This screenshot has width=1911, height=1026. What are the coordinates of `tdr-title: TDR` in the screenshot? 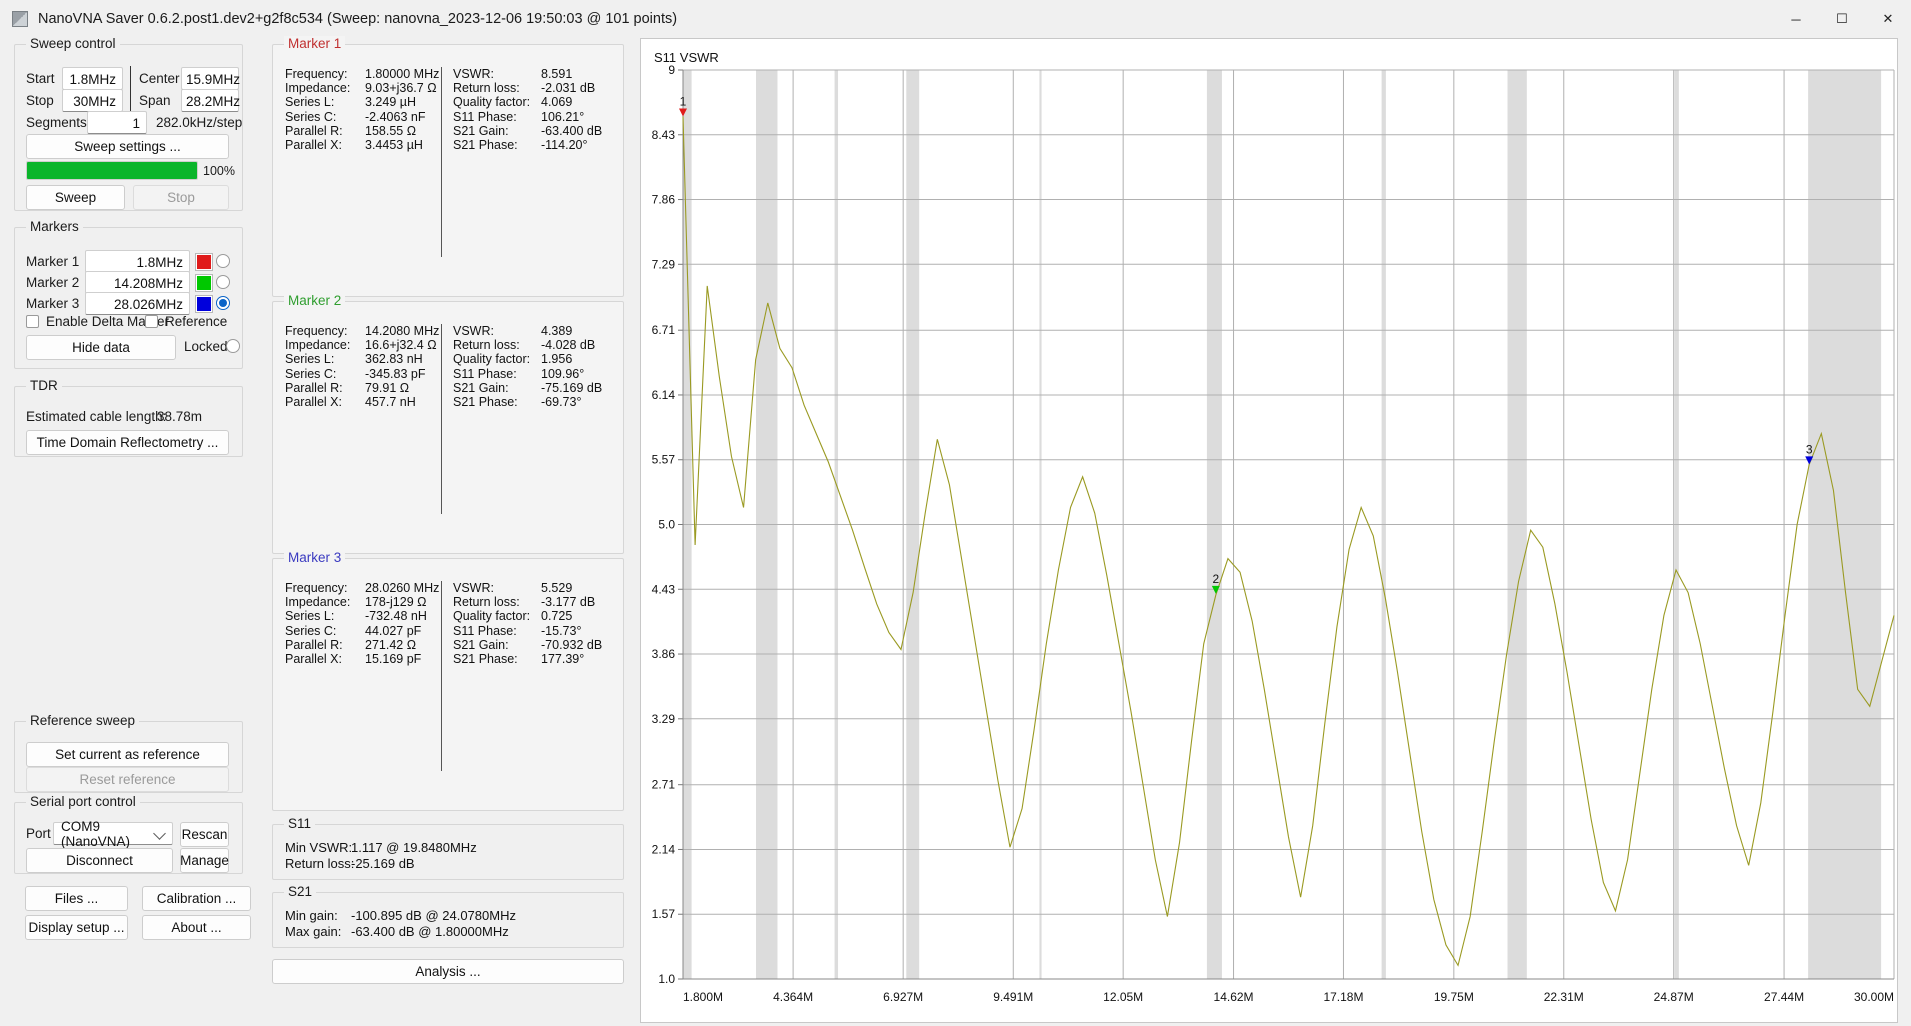 It's located at (44, 385).